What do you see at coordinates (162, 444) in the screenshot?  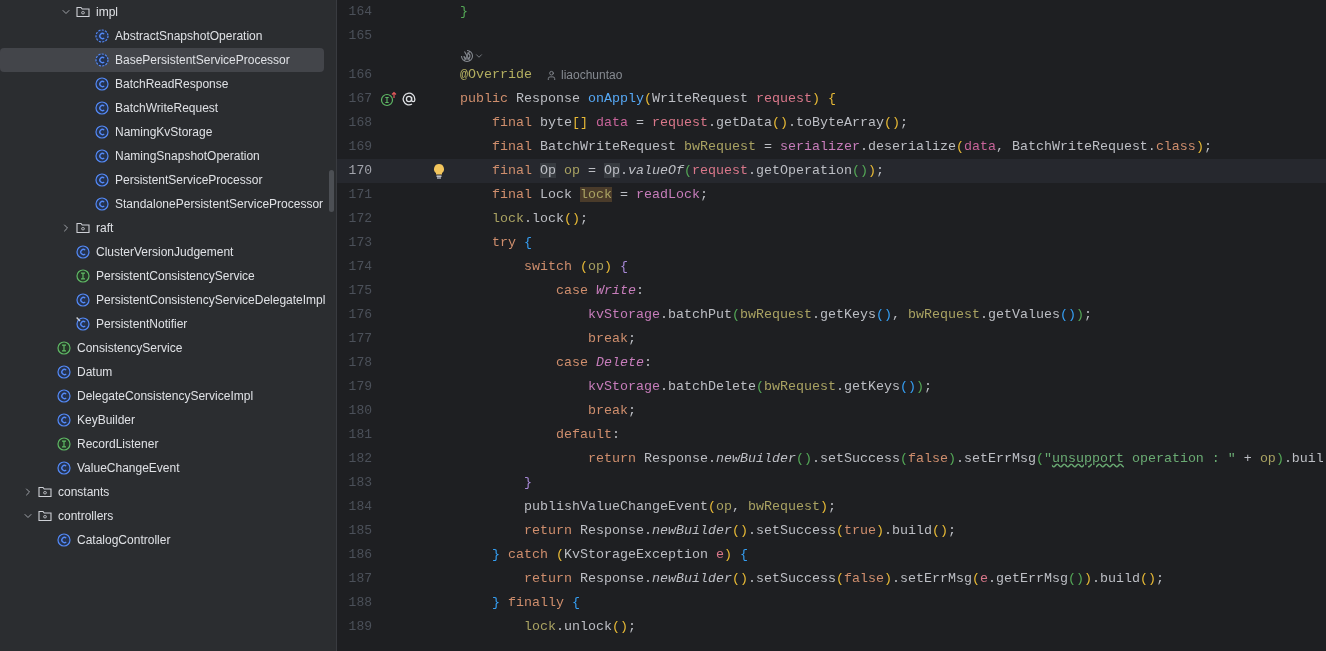 I see `tree-item: RecordListener` at bounding box center [162, 444].